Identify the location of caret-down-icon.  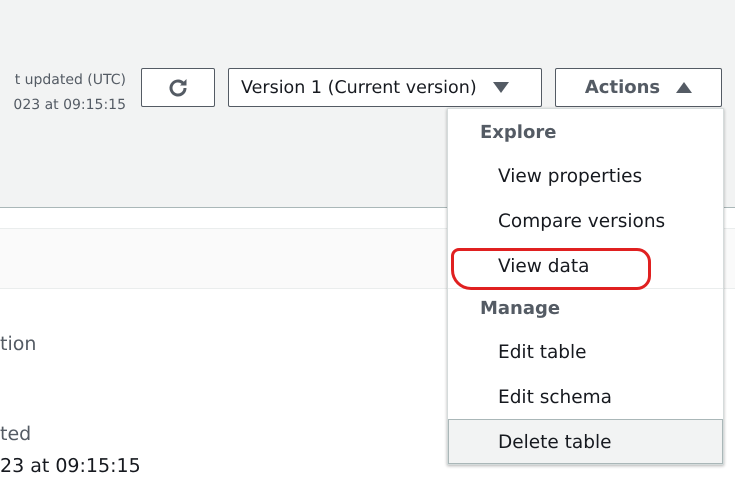
(500, 88).